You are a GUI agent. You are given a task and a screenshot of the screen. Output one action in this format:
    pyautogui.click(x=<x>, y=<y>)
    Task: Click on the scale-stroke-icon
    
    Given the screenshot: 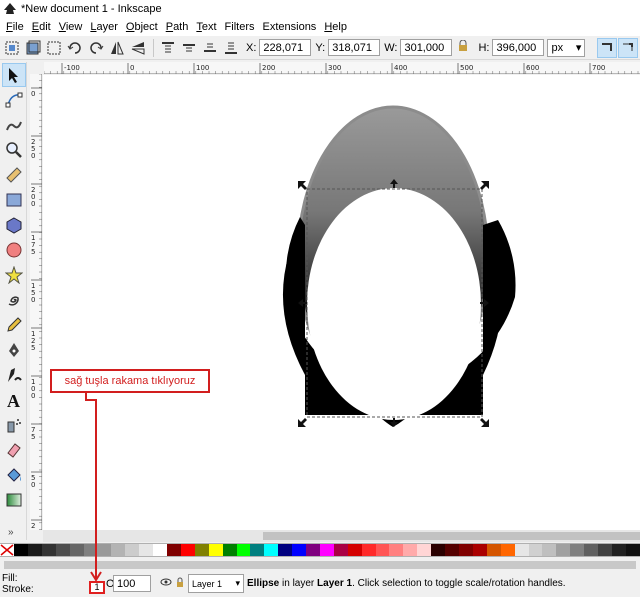 What is the action you would take?
    pyautogui.click(x=607, y=47)
    